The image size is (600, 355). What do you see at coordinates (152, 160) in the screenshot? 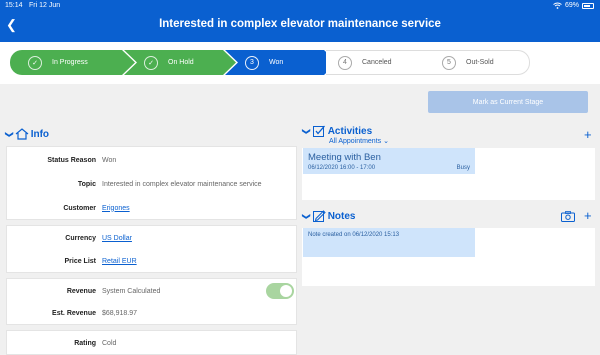
I see `field-status-reason: Status Reason Won` at bounding box center [152, 160].